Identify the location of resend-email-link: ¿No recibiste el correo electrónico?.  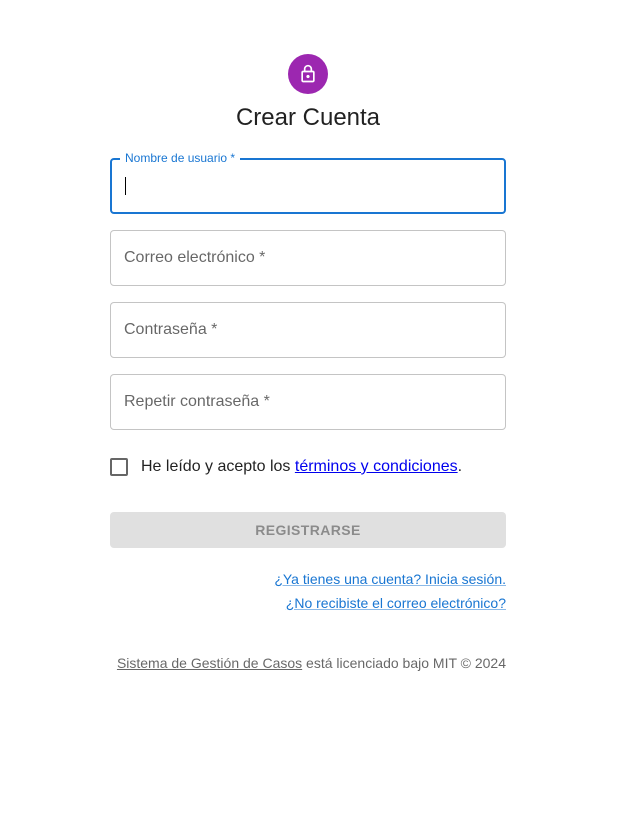
(308, 603).